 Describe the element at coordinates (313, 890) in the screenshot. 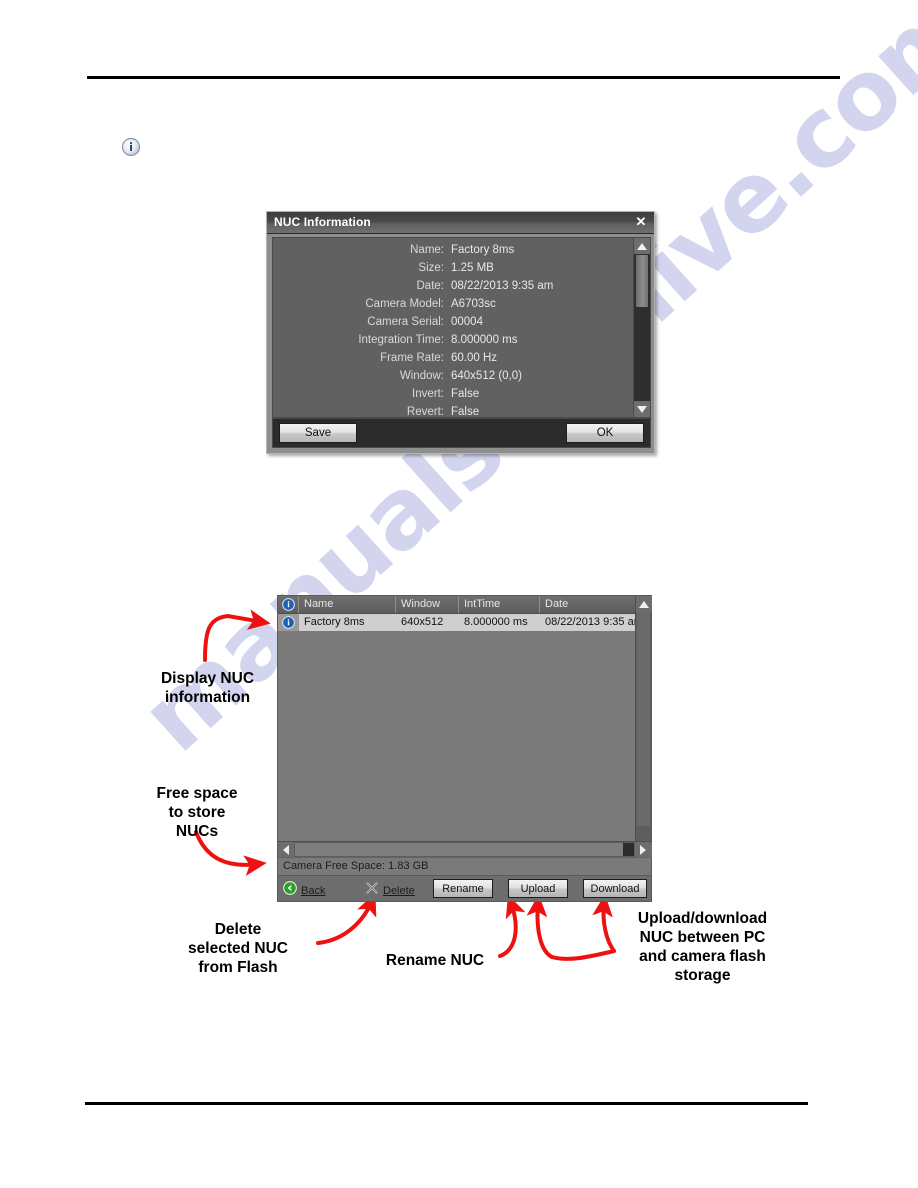

I see `back-link-label: Back` at that location.